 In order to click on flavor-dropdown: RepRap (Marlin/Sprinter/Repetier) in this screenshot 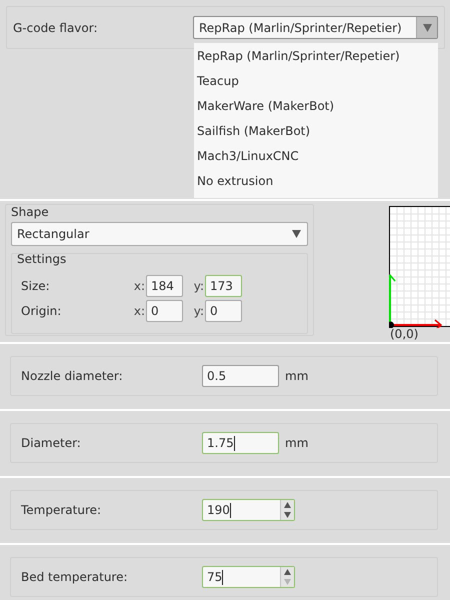, I will do `click(315, 27)`.